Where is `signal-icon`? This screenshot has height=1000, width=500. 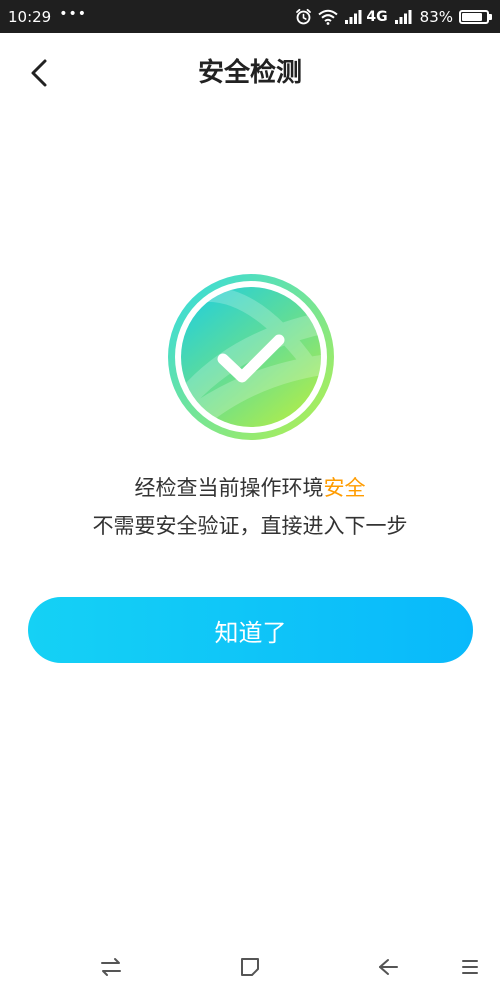 signal-icon is located at coordinates (354, 16).